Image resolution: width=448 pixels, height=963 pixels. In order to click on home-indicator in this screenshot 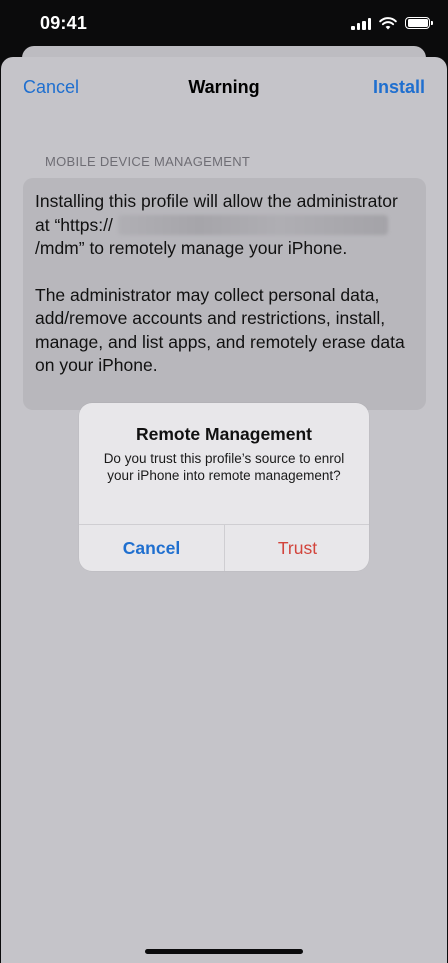, I will do `click(224, 951)`.